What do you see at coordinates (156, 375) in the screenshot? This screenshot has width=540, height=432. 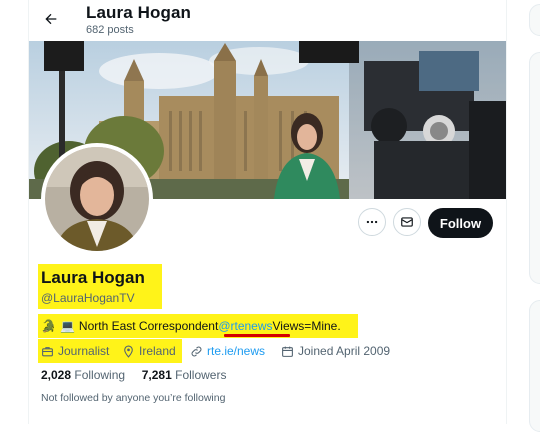 I see `followers-count: 7,281` at bounding box center [156, 375].